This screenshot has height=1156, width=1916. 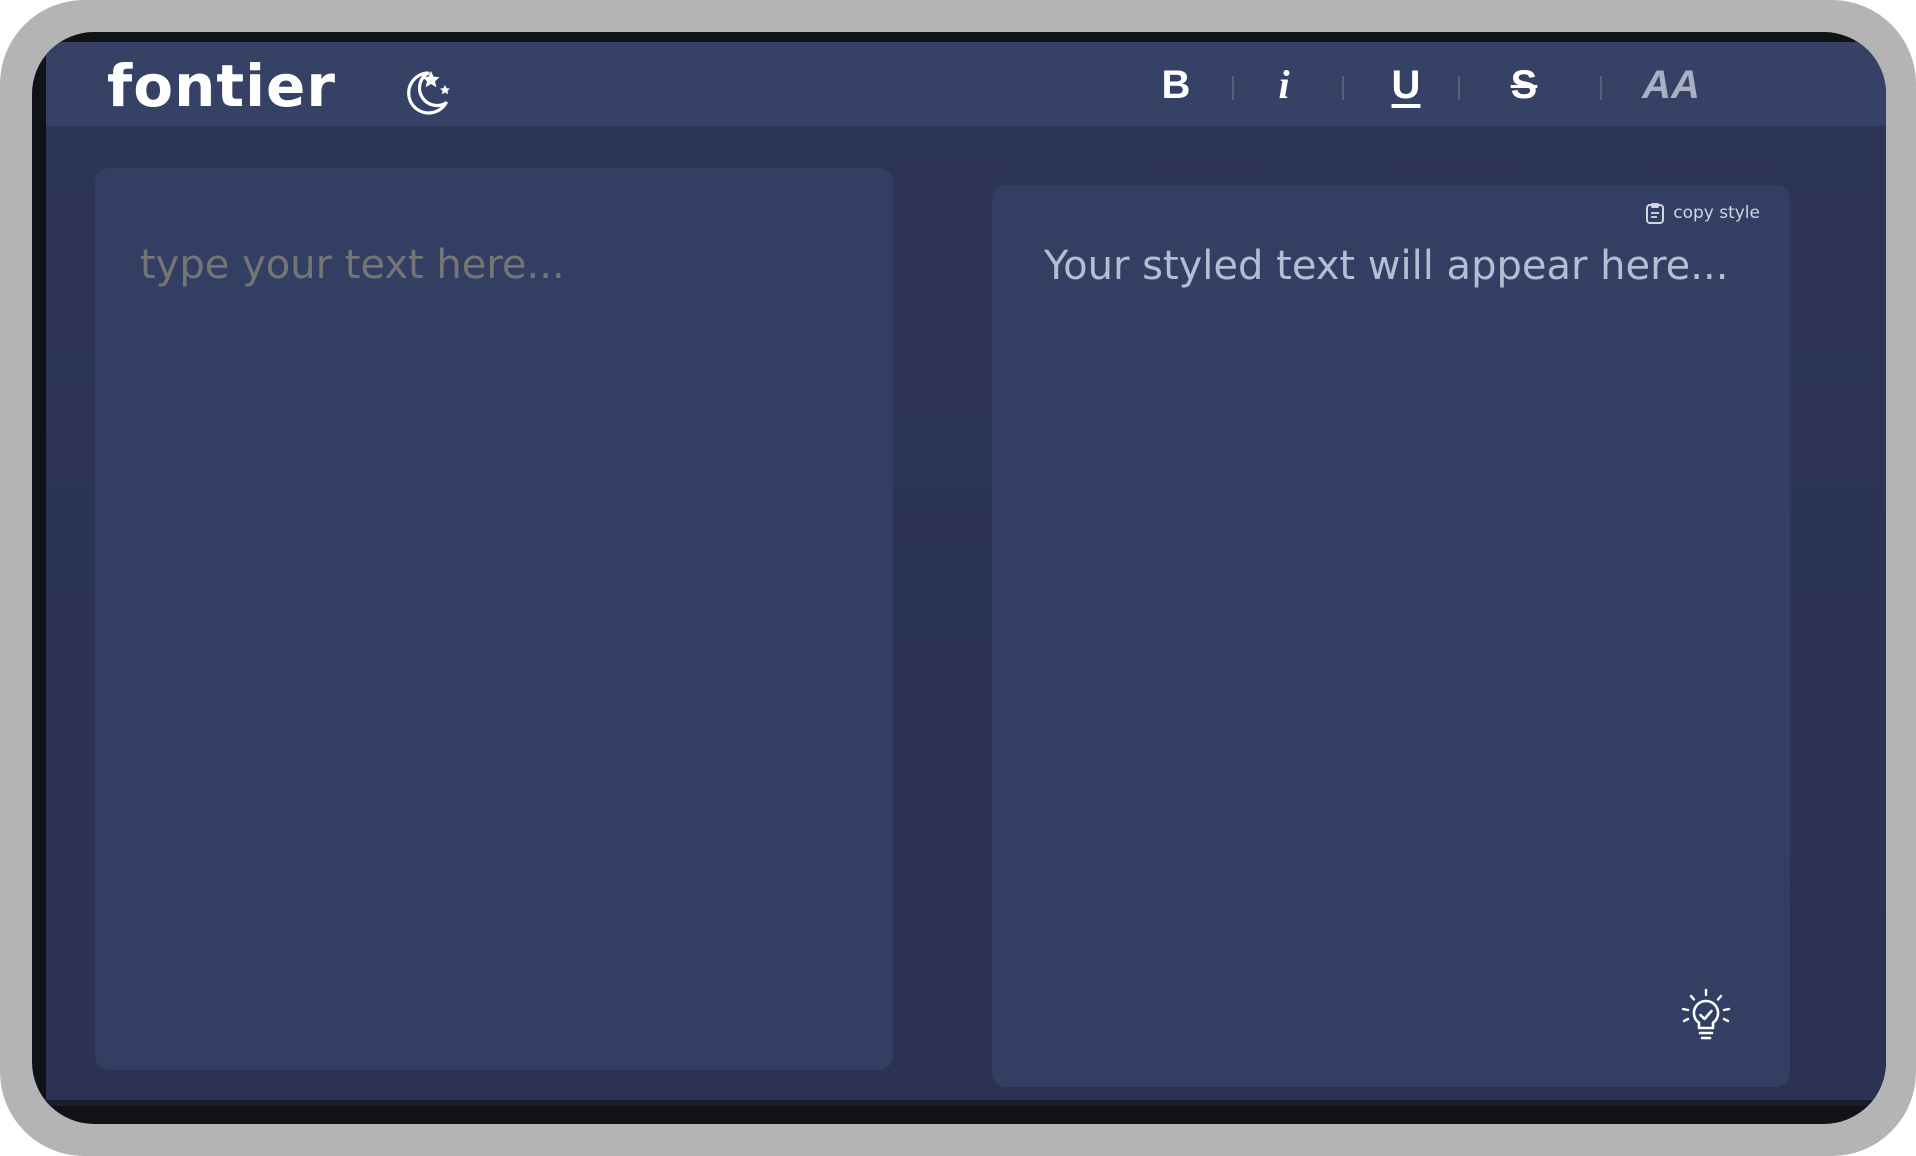 I want to click on copy-style-label: copy style, so click(x=1716, y=213).